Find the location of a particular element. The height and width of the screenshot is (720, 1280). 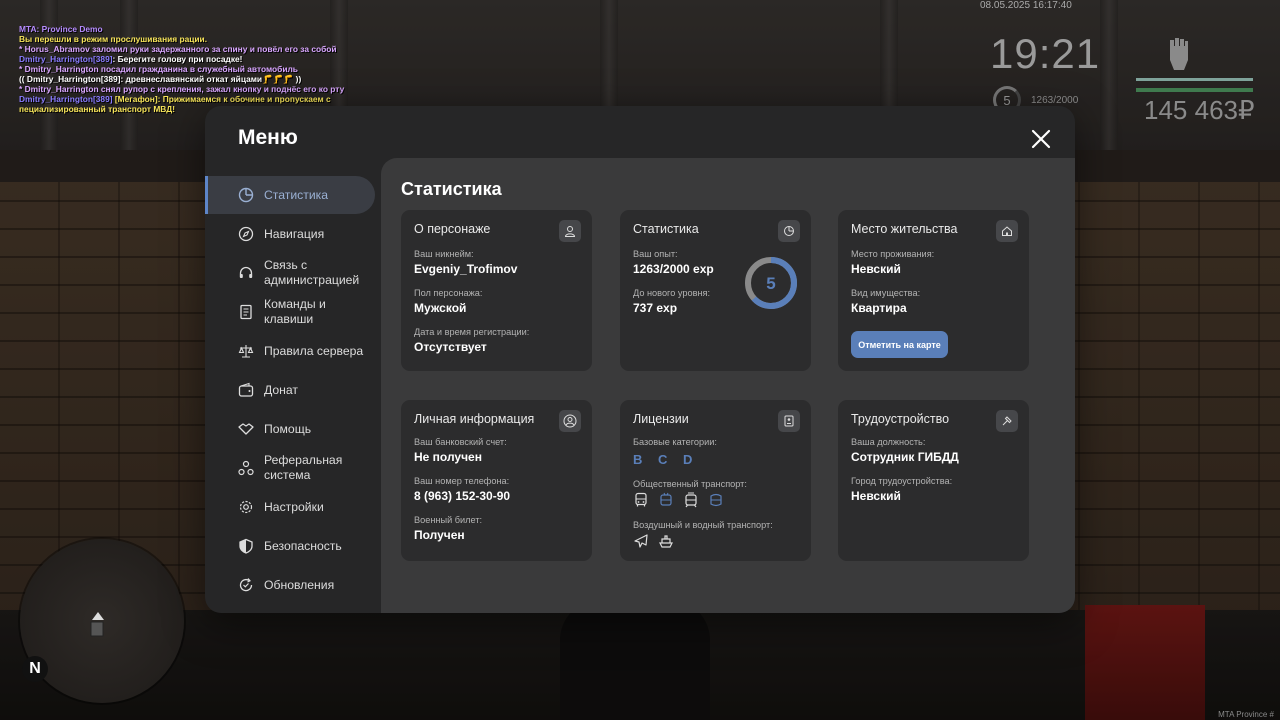

ship-icon is located at coordinates (666, 541).